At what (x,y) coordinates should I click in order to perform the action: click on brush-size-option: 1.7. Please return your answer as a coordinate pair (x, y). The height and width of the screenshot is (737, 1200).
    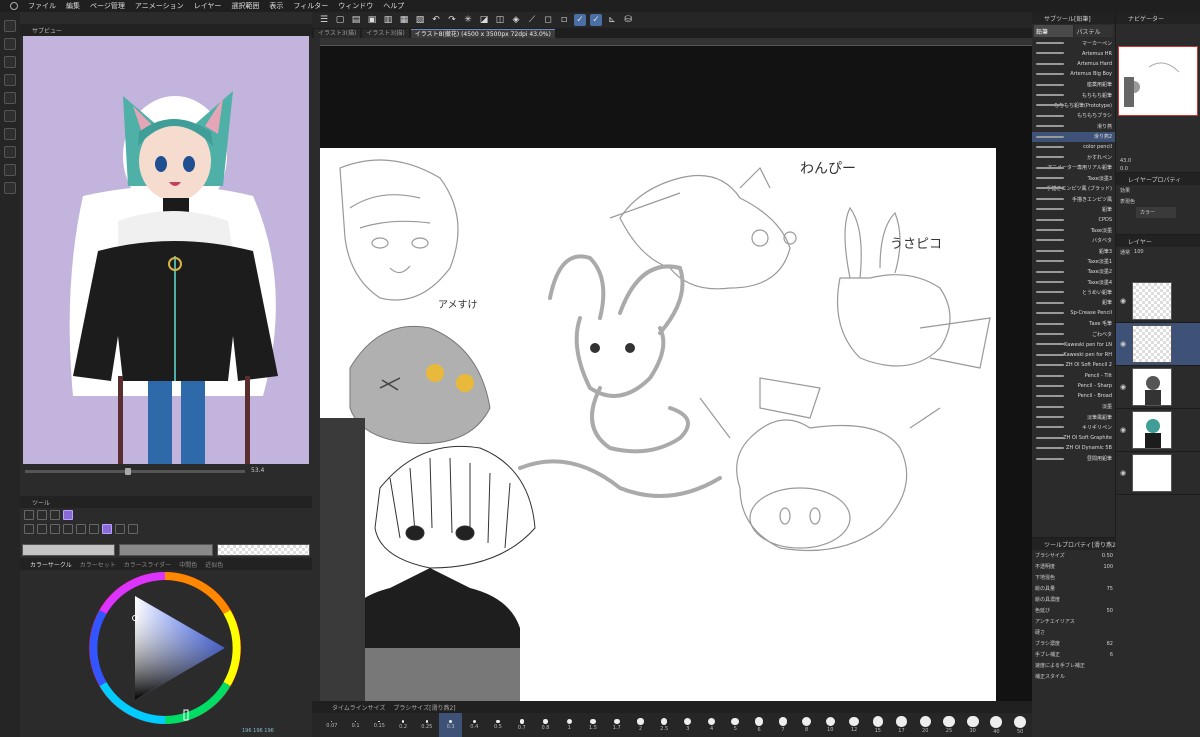
    Looking at the image, I should click on (617, 725).